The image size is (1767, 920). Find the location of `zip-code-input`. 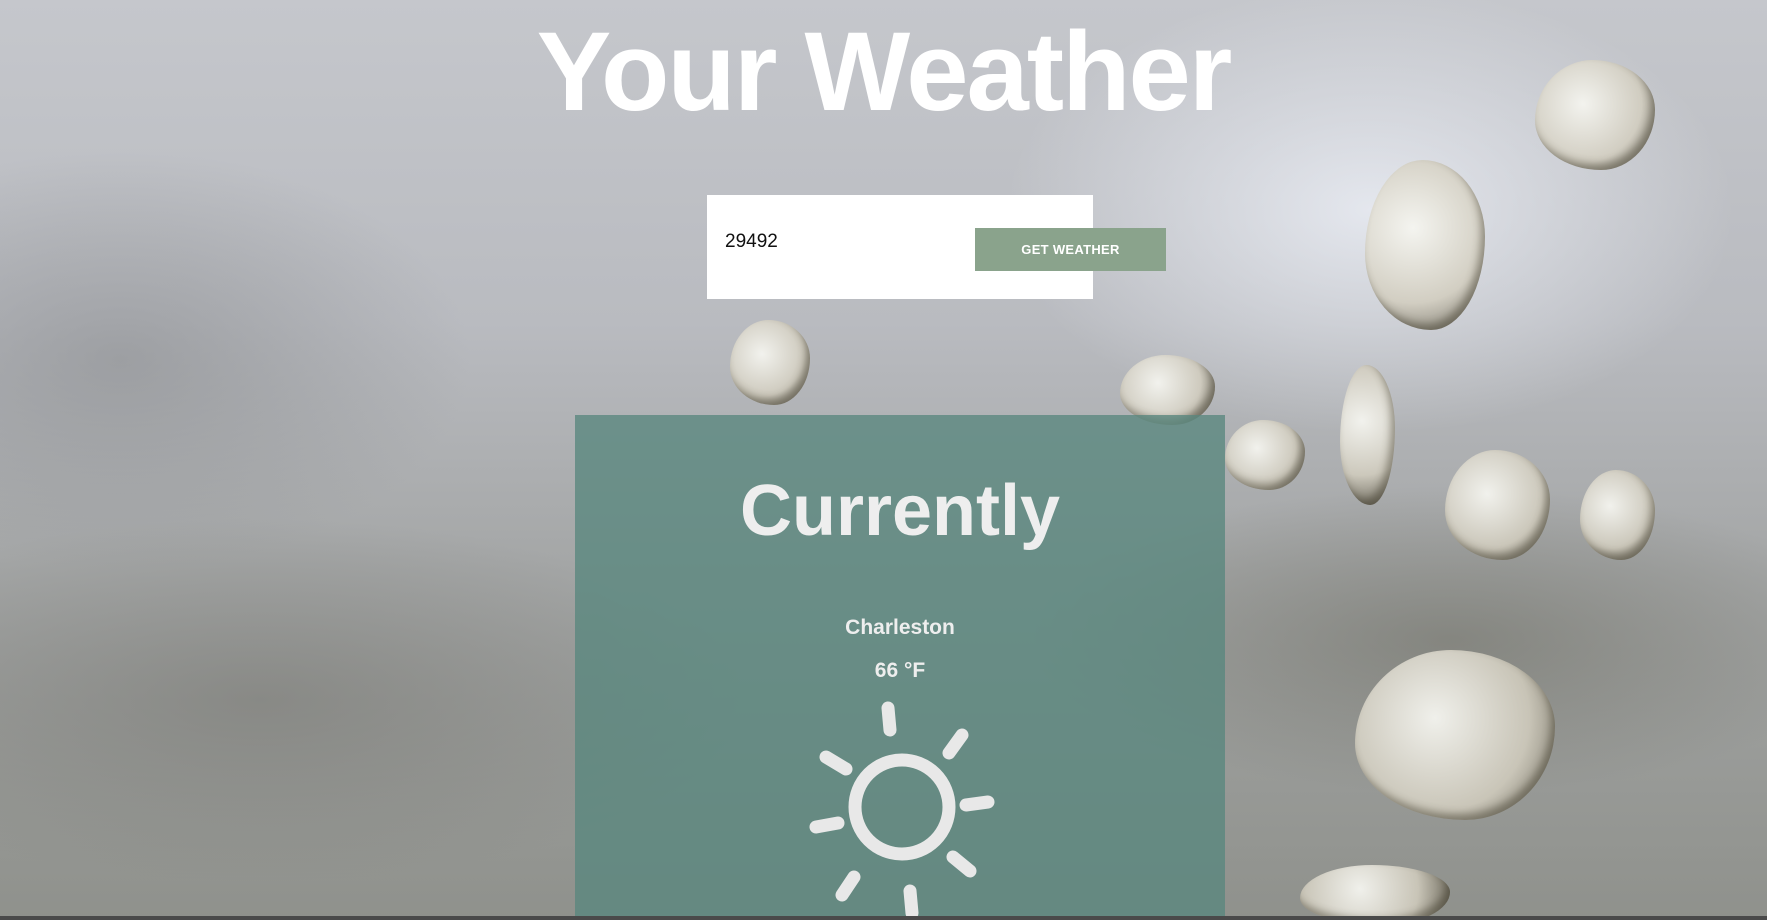

zip-code-input is located at coordinates (840, 242).